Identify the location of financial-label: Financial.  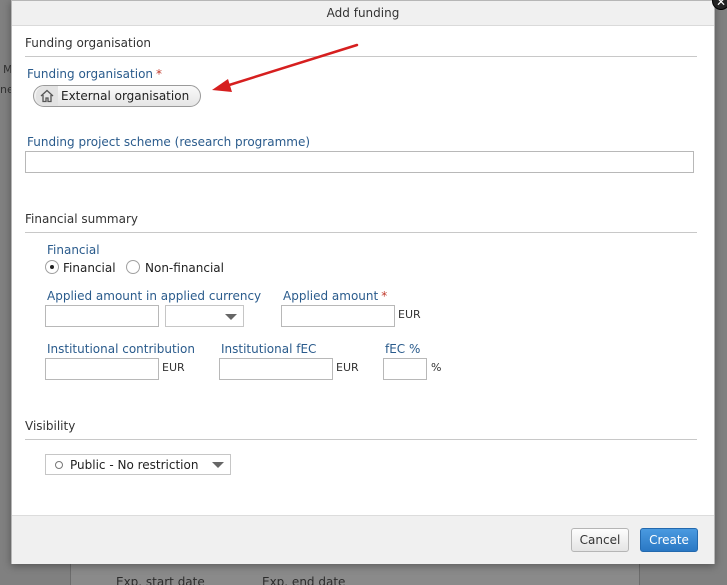
(73, 250).